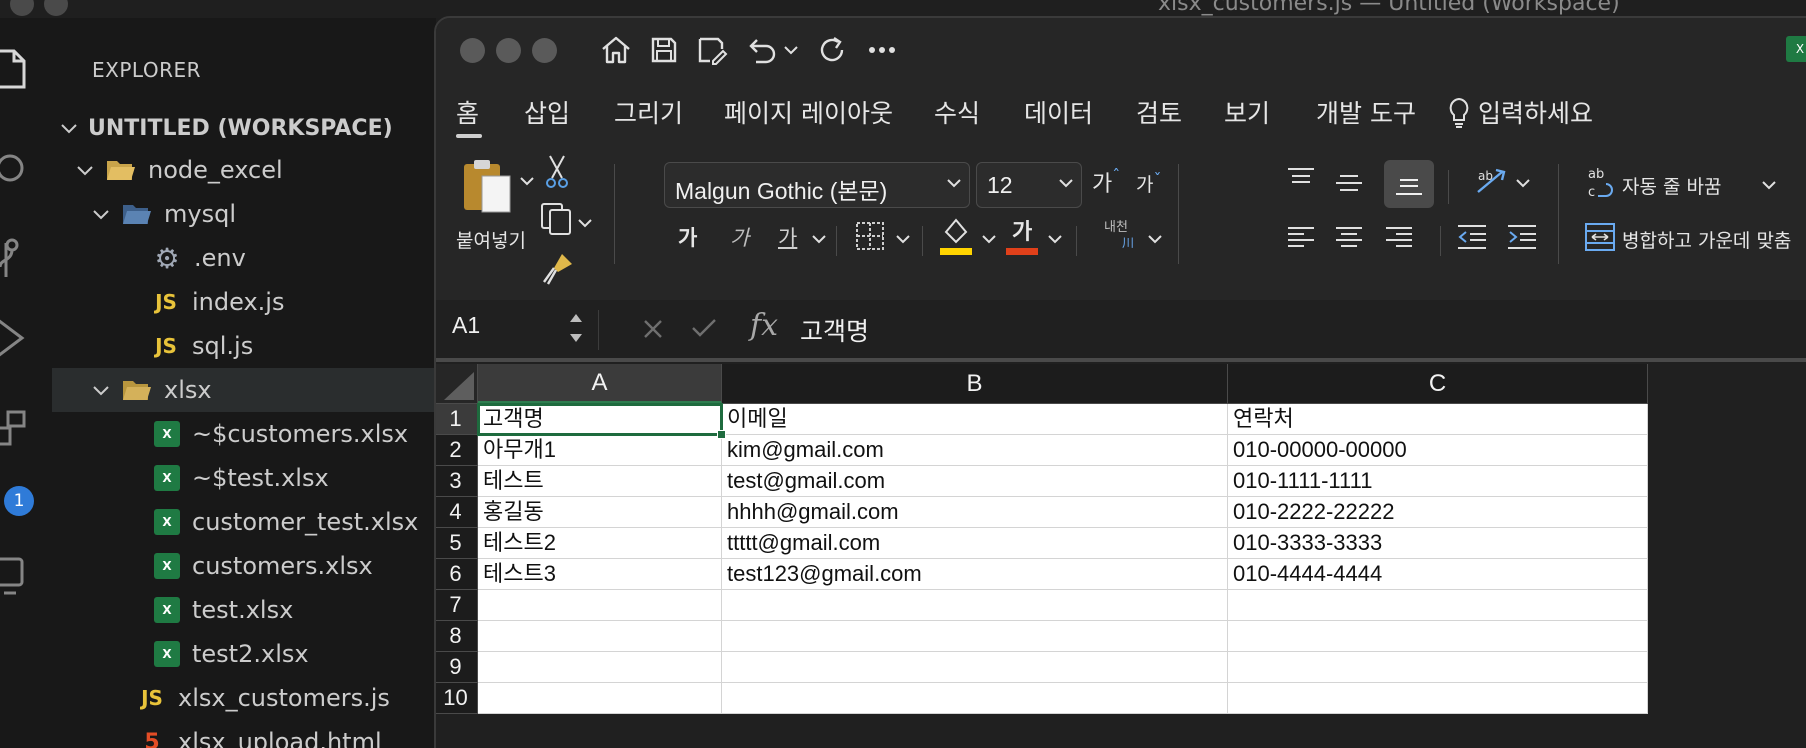 This screenshot has height=748, width=1806. I want to click on tree-item-xlsx-file: X test2.xlsx, so click(244, 654).